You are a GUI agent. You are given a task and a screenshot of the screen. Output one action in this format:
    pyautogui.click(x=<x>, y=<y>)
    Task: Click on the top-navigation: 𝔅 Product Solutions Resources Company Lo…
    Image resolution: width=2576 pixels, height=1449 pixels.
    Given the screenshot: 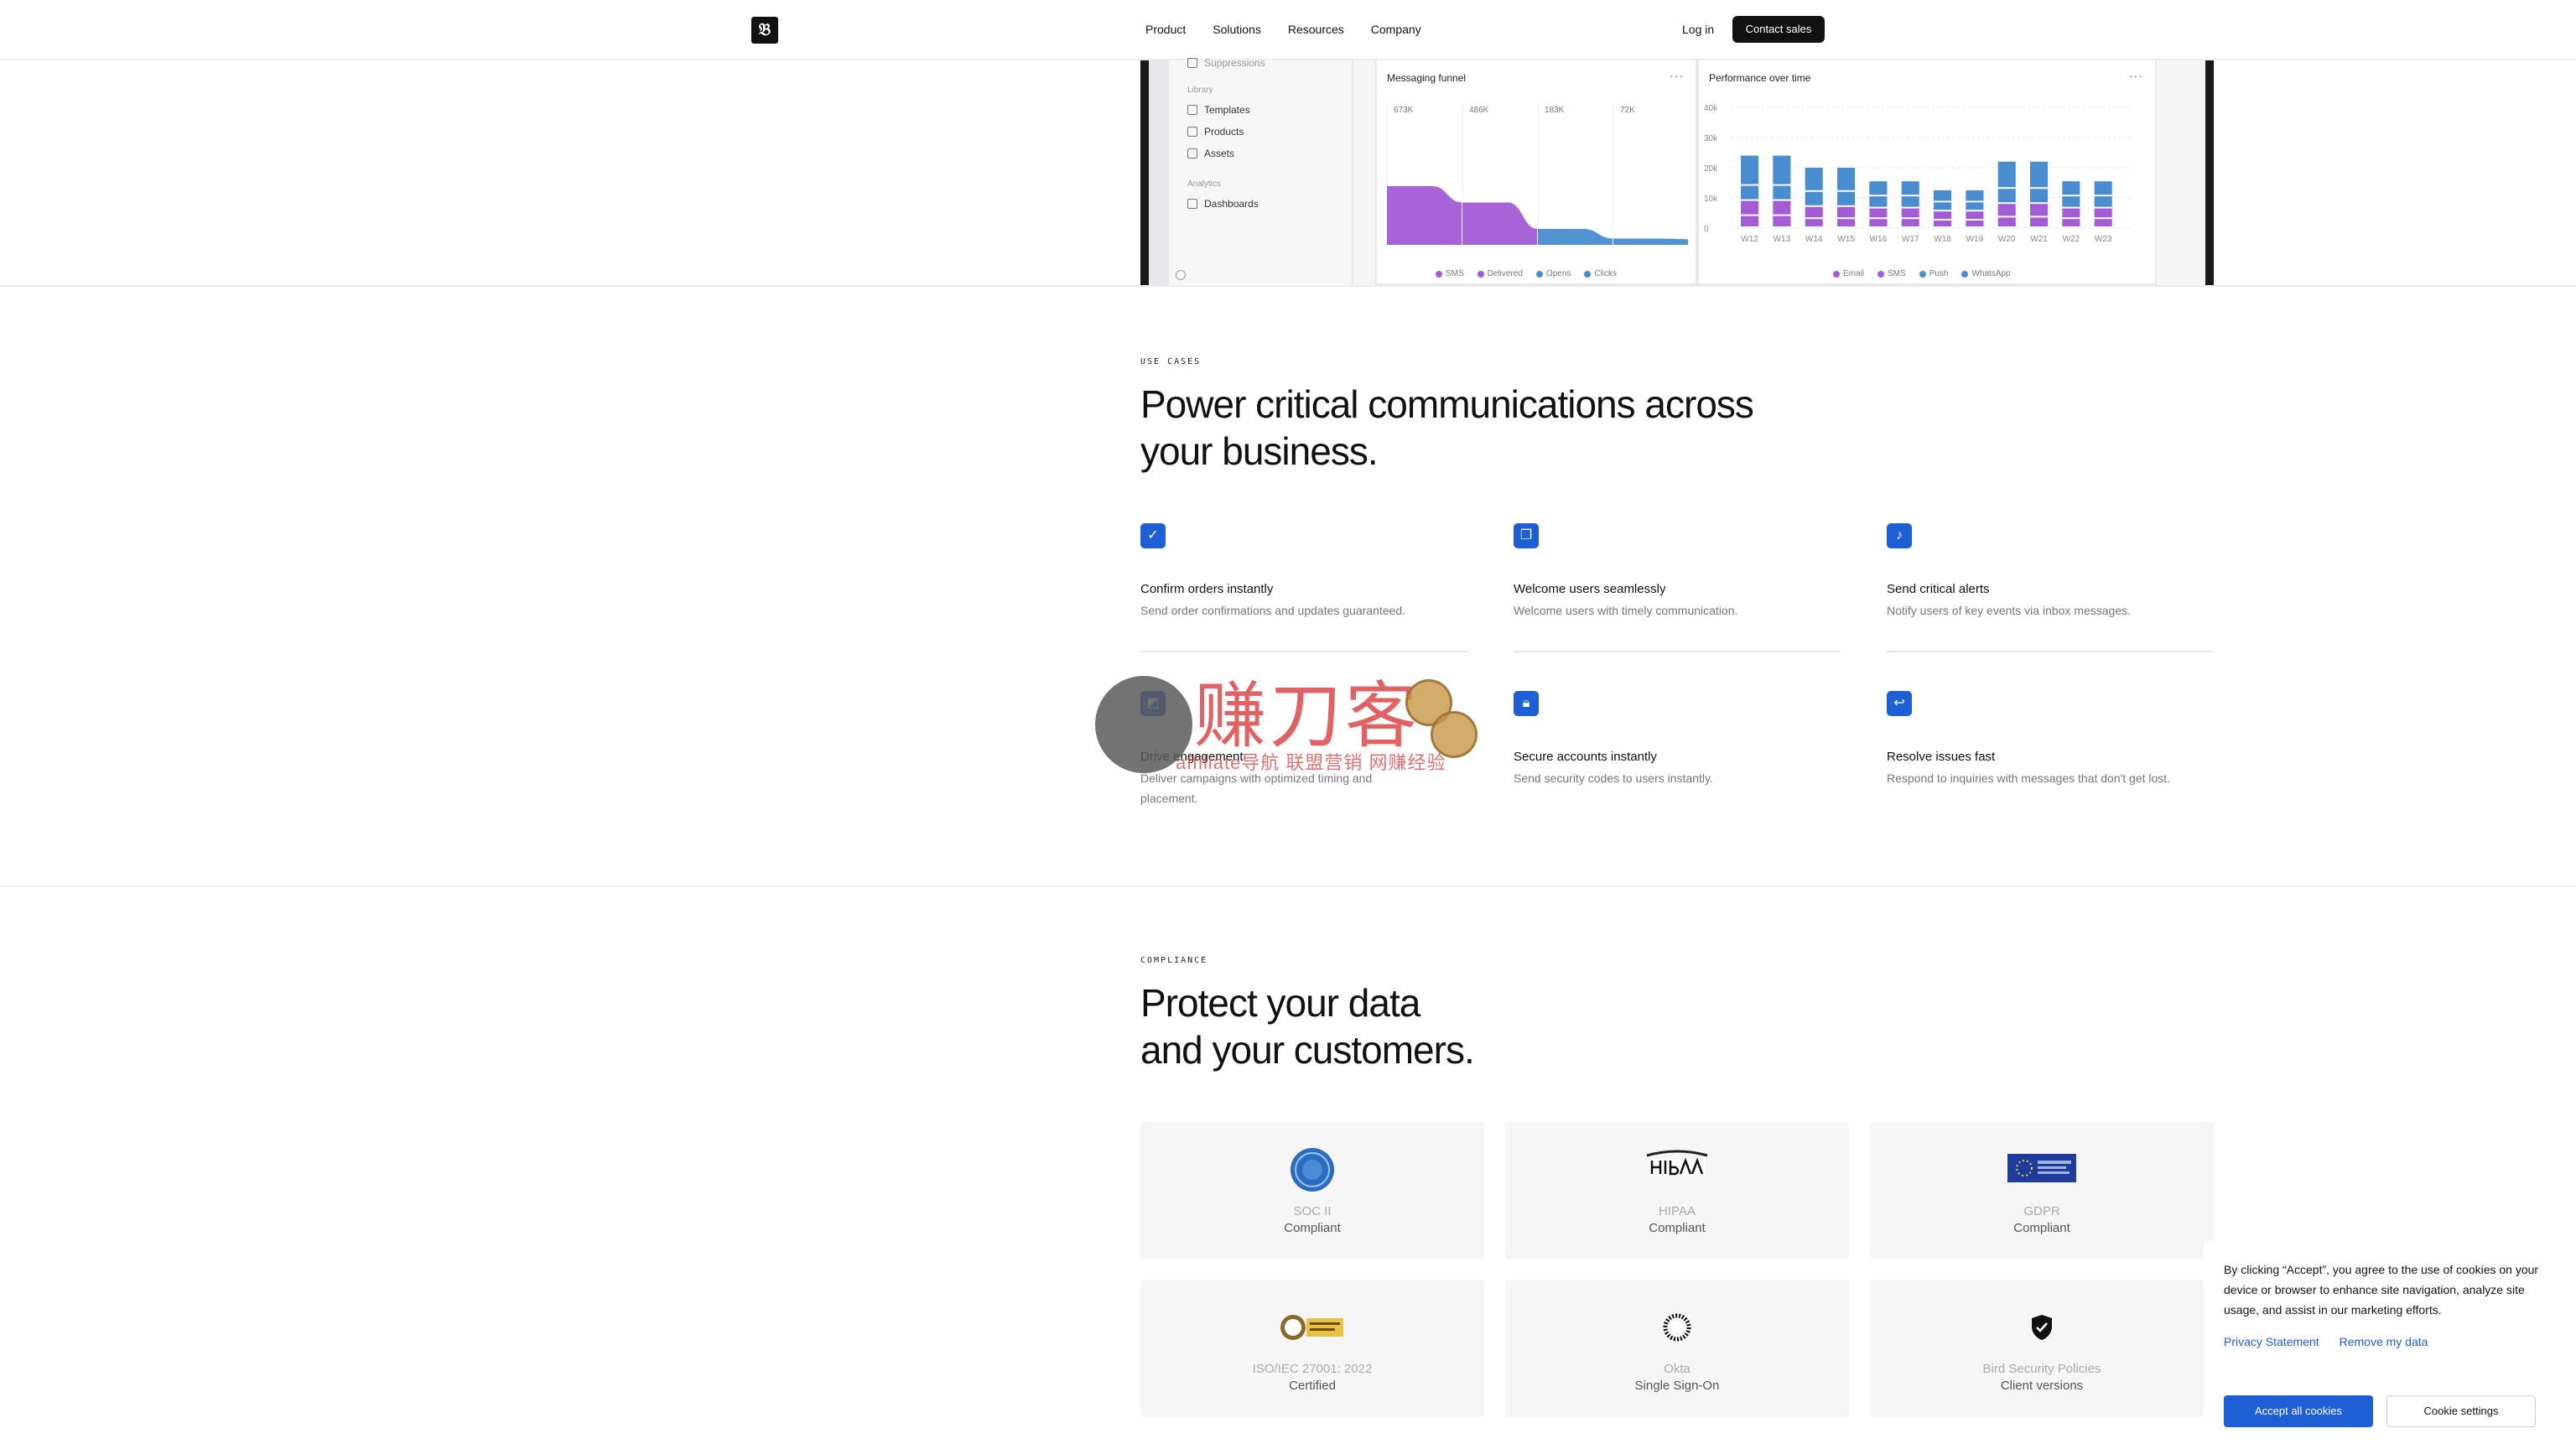 What is the action you would take?
    pyautogui.click(x=1288, y=30)
    